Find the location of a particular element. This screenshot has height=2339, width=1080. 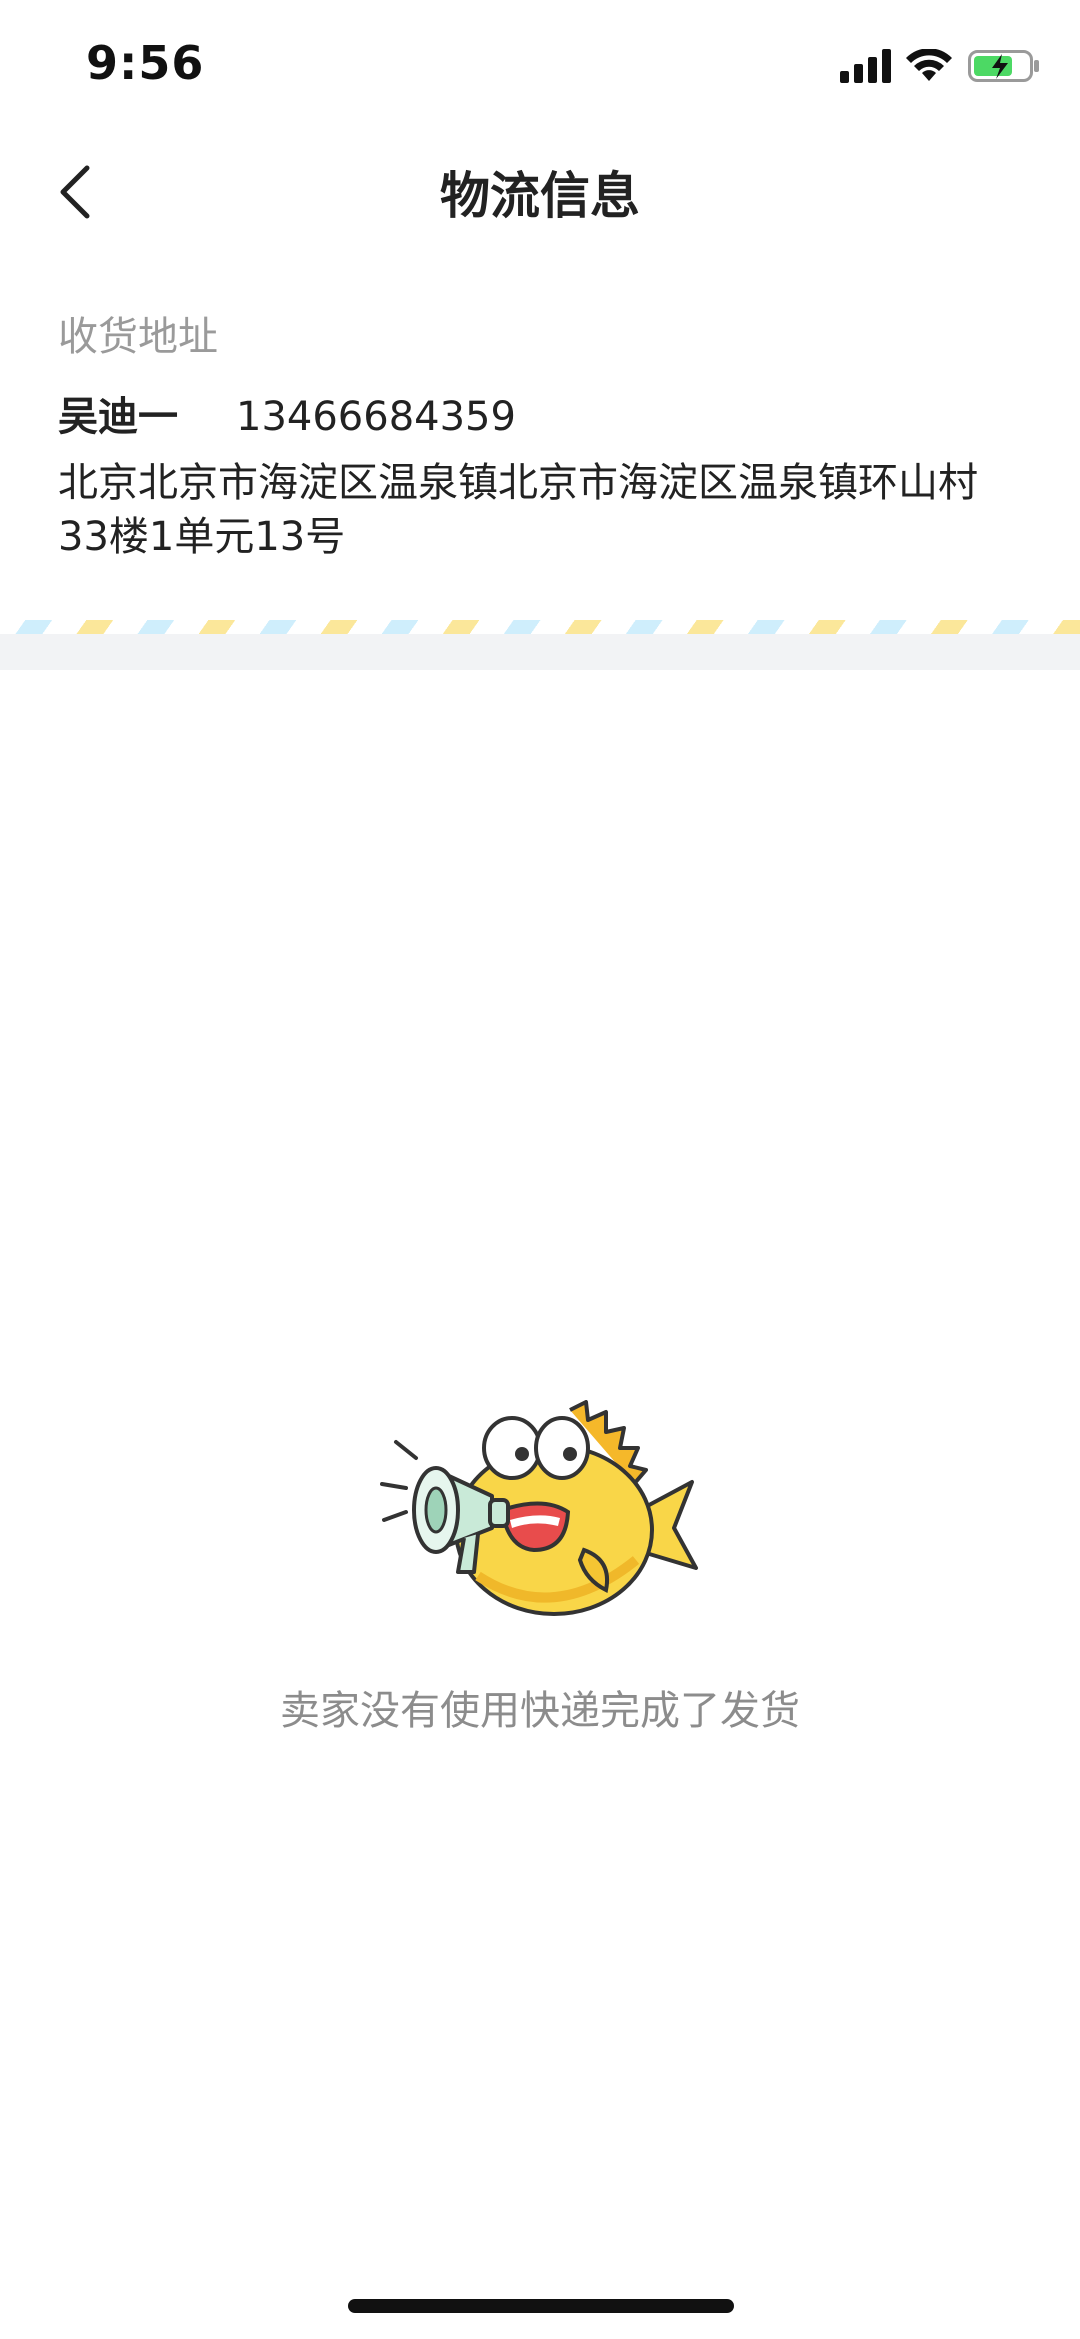

receiver-row: 吴迪一 13466684359 is located at coordinates (287, 413).